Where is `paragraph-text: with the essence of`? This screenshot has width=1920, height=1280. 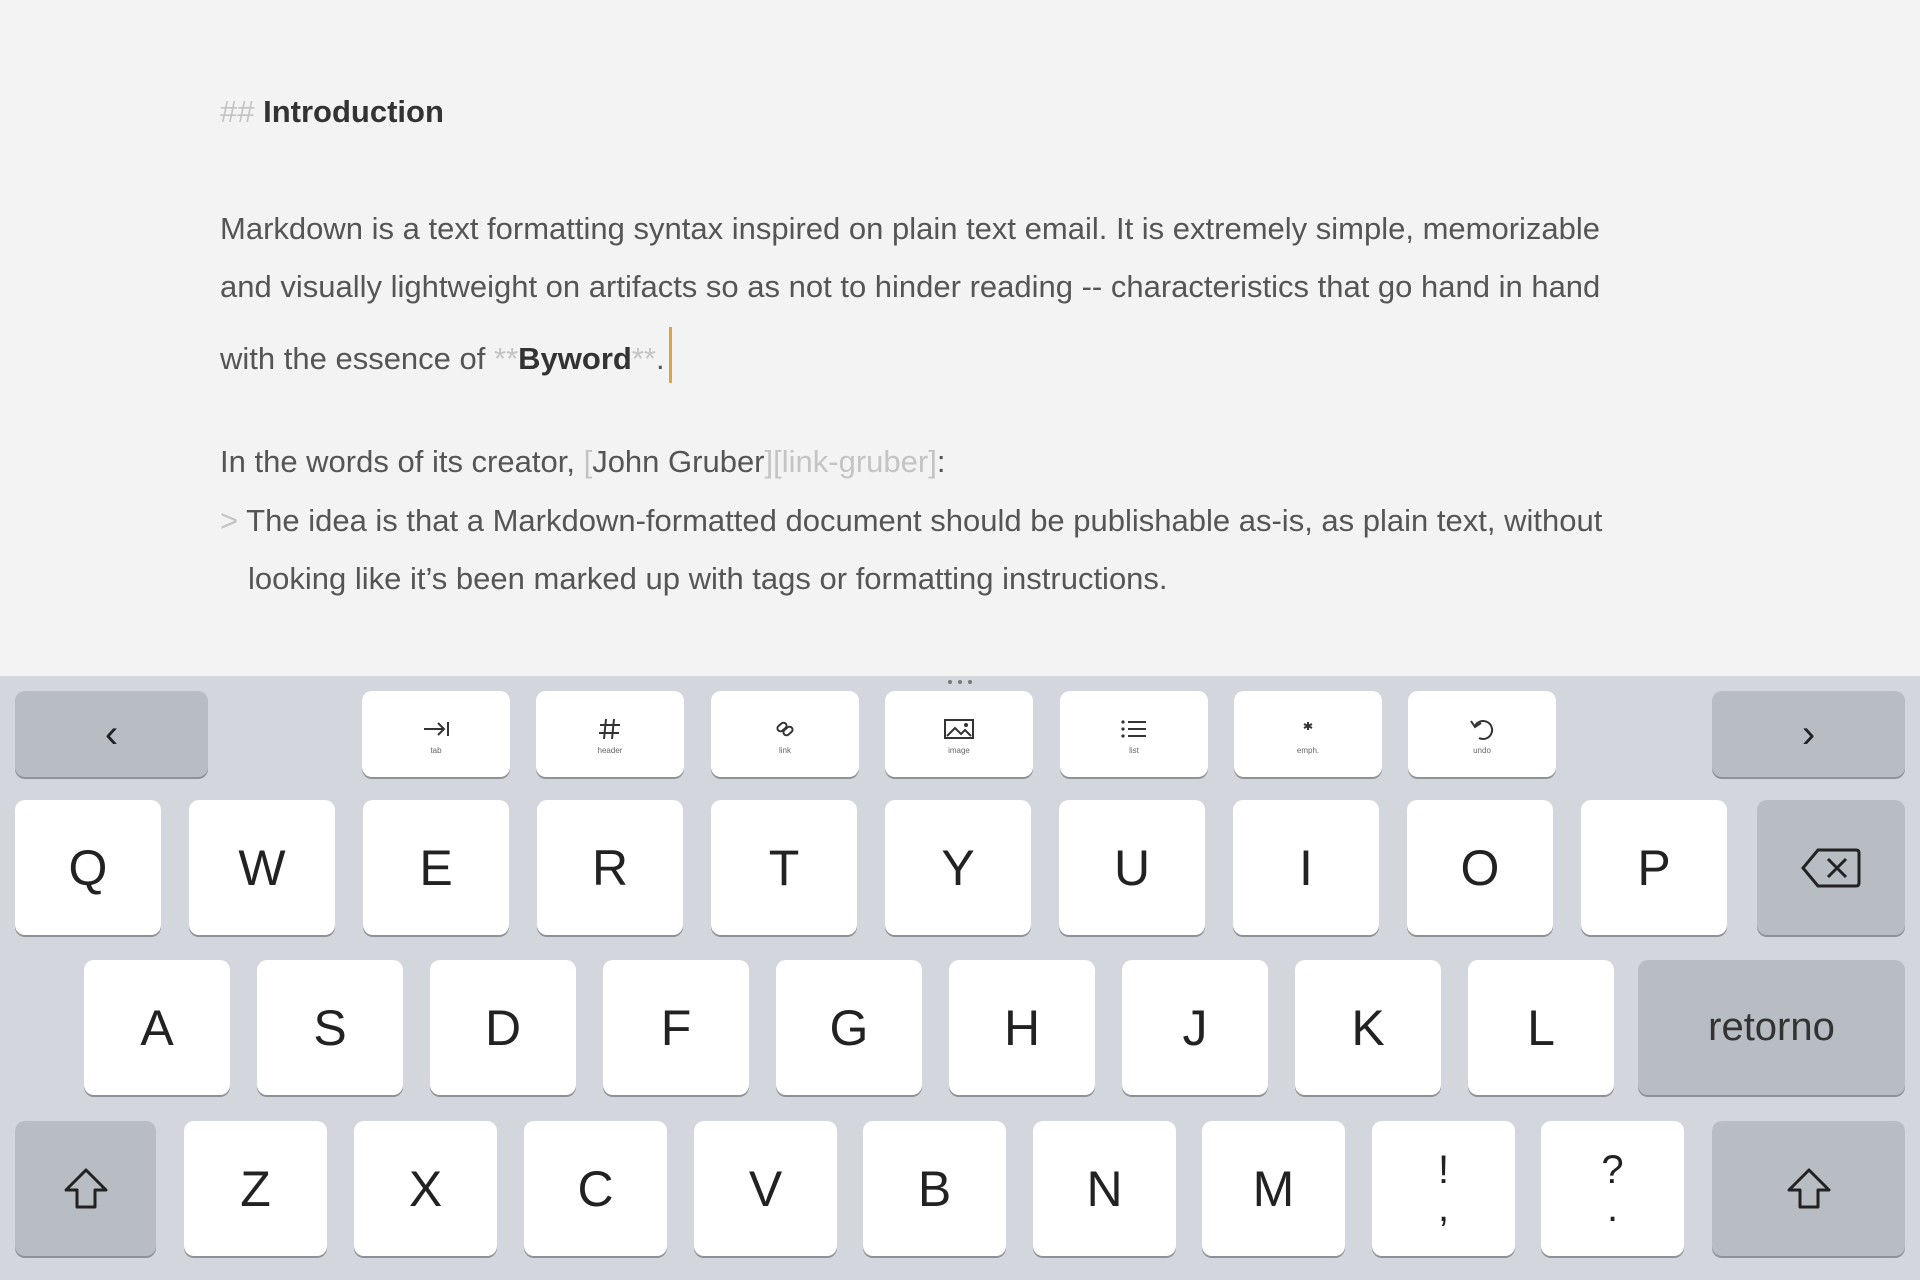
paragraph-text: with the essence of is located at coordinates (357, 358).